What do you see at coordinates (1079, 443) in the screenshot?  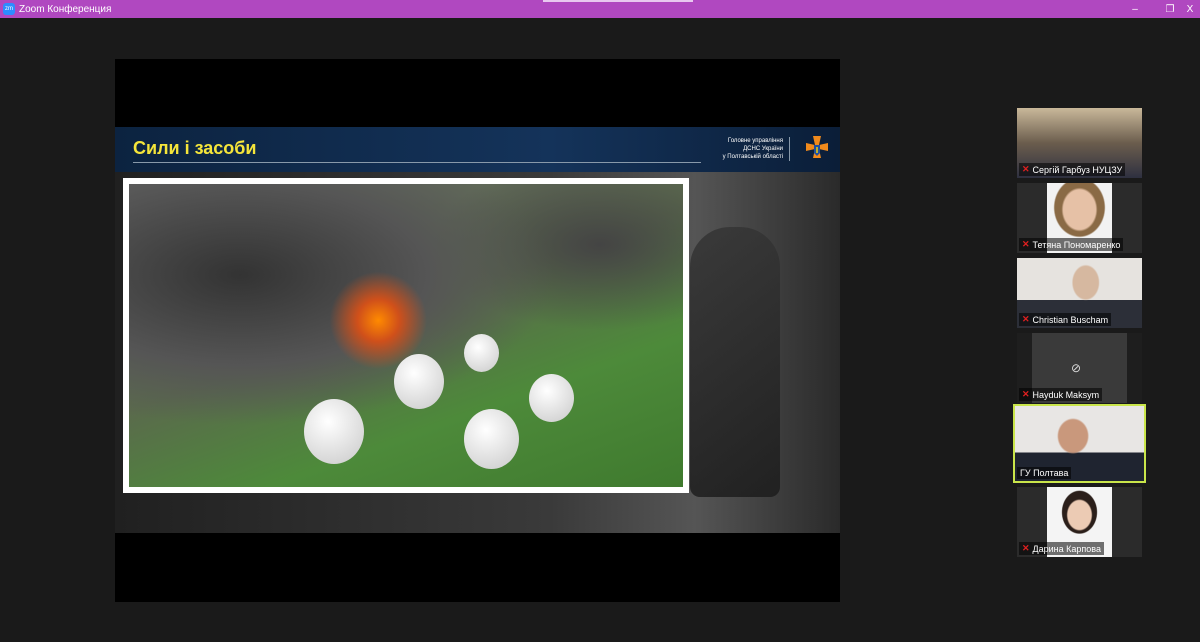 I see `participant-tile-active-speaker: ГУ Полтава` at bounding box center [1079, 443].